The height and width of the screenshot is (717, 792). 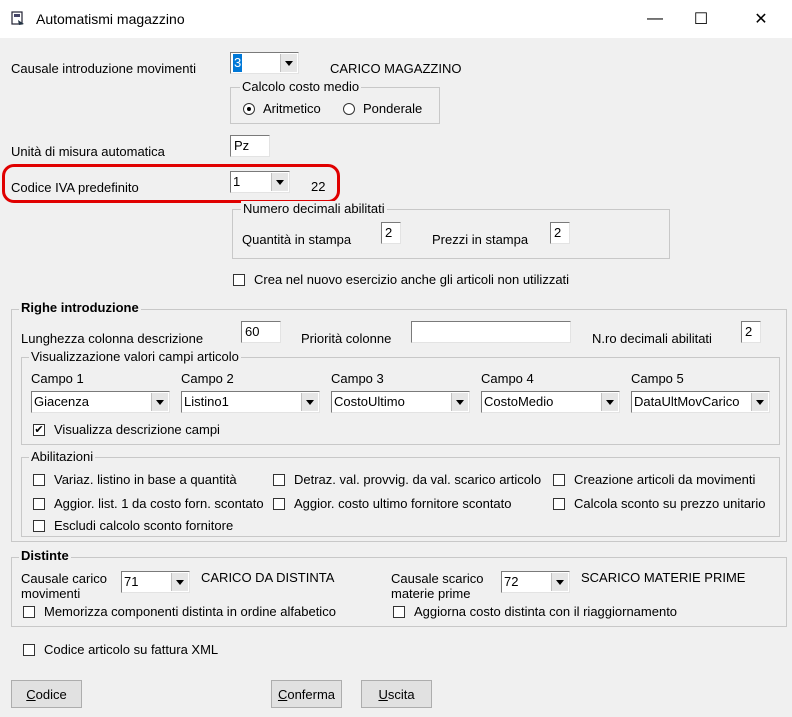 What do you see at coordinates (396, 68) in the screenshot?
I see `causale-desc: CARICO MAGAZZINO` at bounding box center [396, 68].